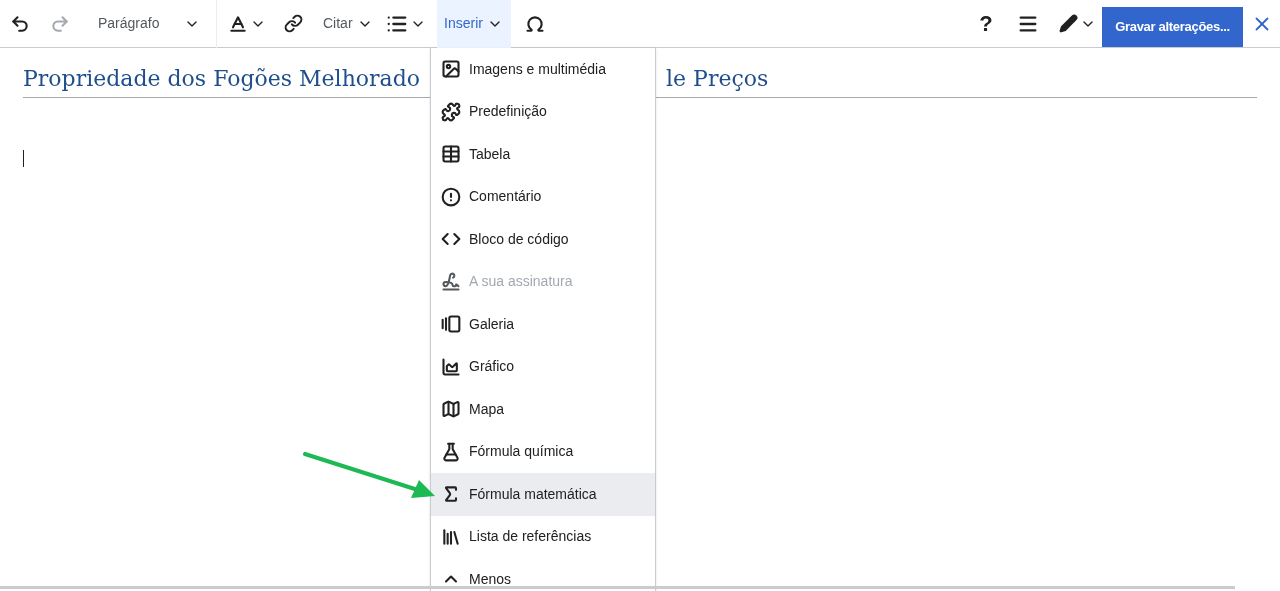 This screenshot has width=1280, height=591. What do you see at coordinates (543, 239) in the screenshot?
I see `menu-item: Bloco de código` at bounding box center [543, 239].